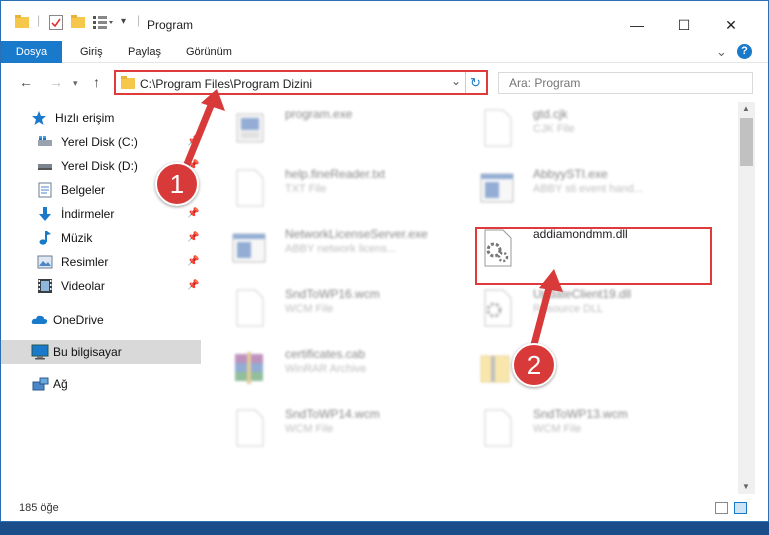  Describe the element at coordinates (534, 365) in the screenshot. I see `step-marker-2: 2` at that location.